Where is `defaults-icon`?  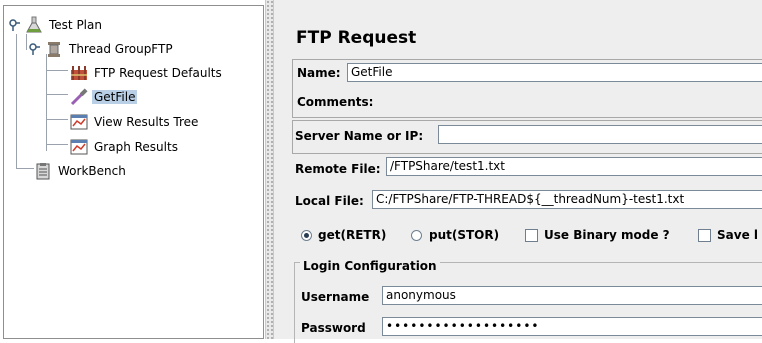
defaults-icon is located at coordinates (79, 73).